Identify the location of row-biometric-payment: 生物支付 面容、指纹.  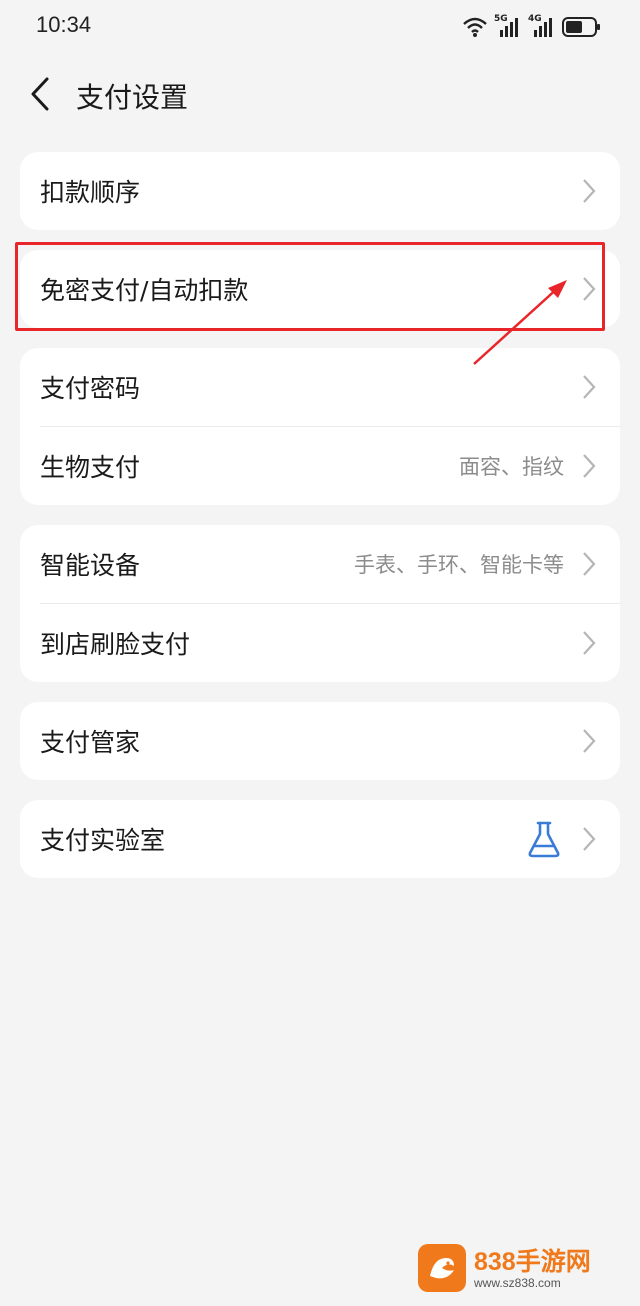
(320, 466).